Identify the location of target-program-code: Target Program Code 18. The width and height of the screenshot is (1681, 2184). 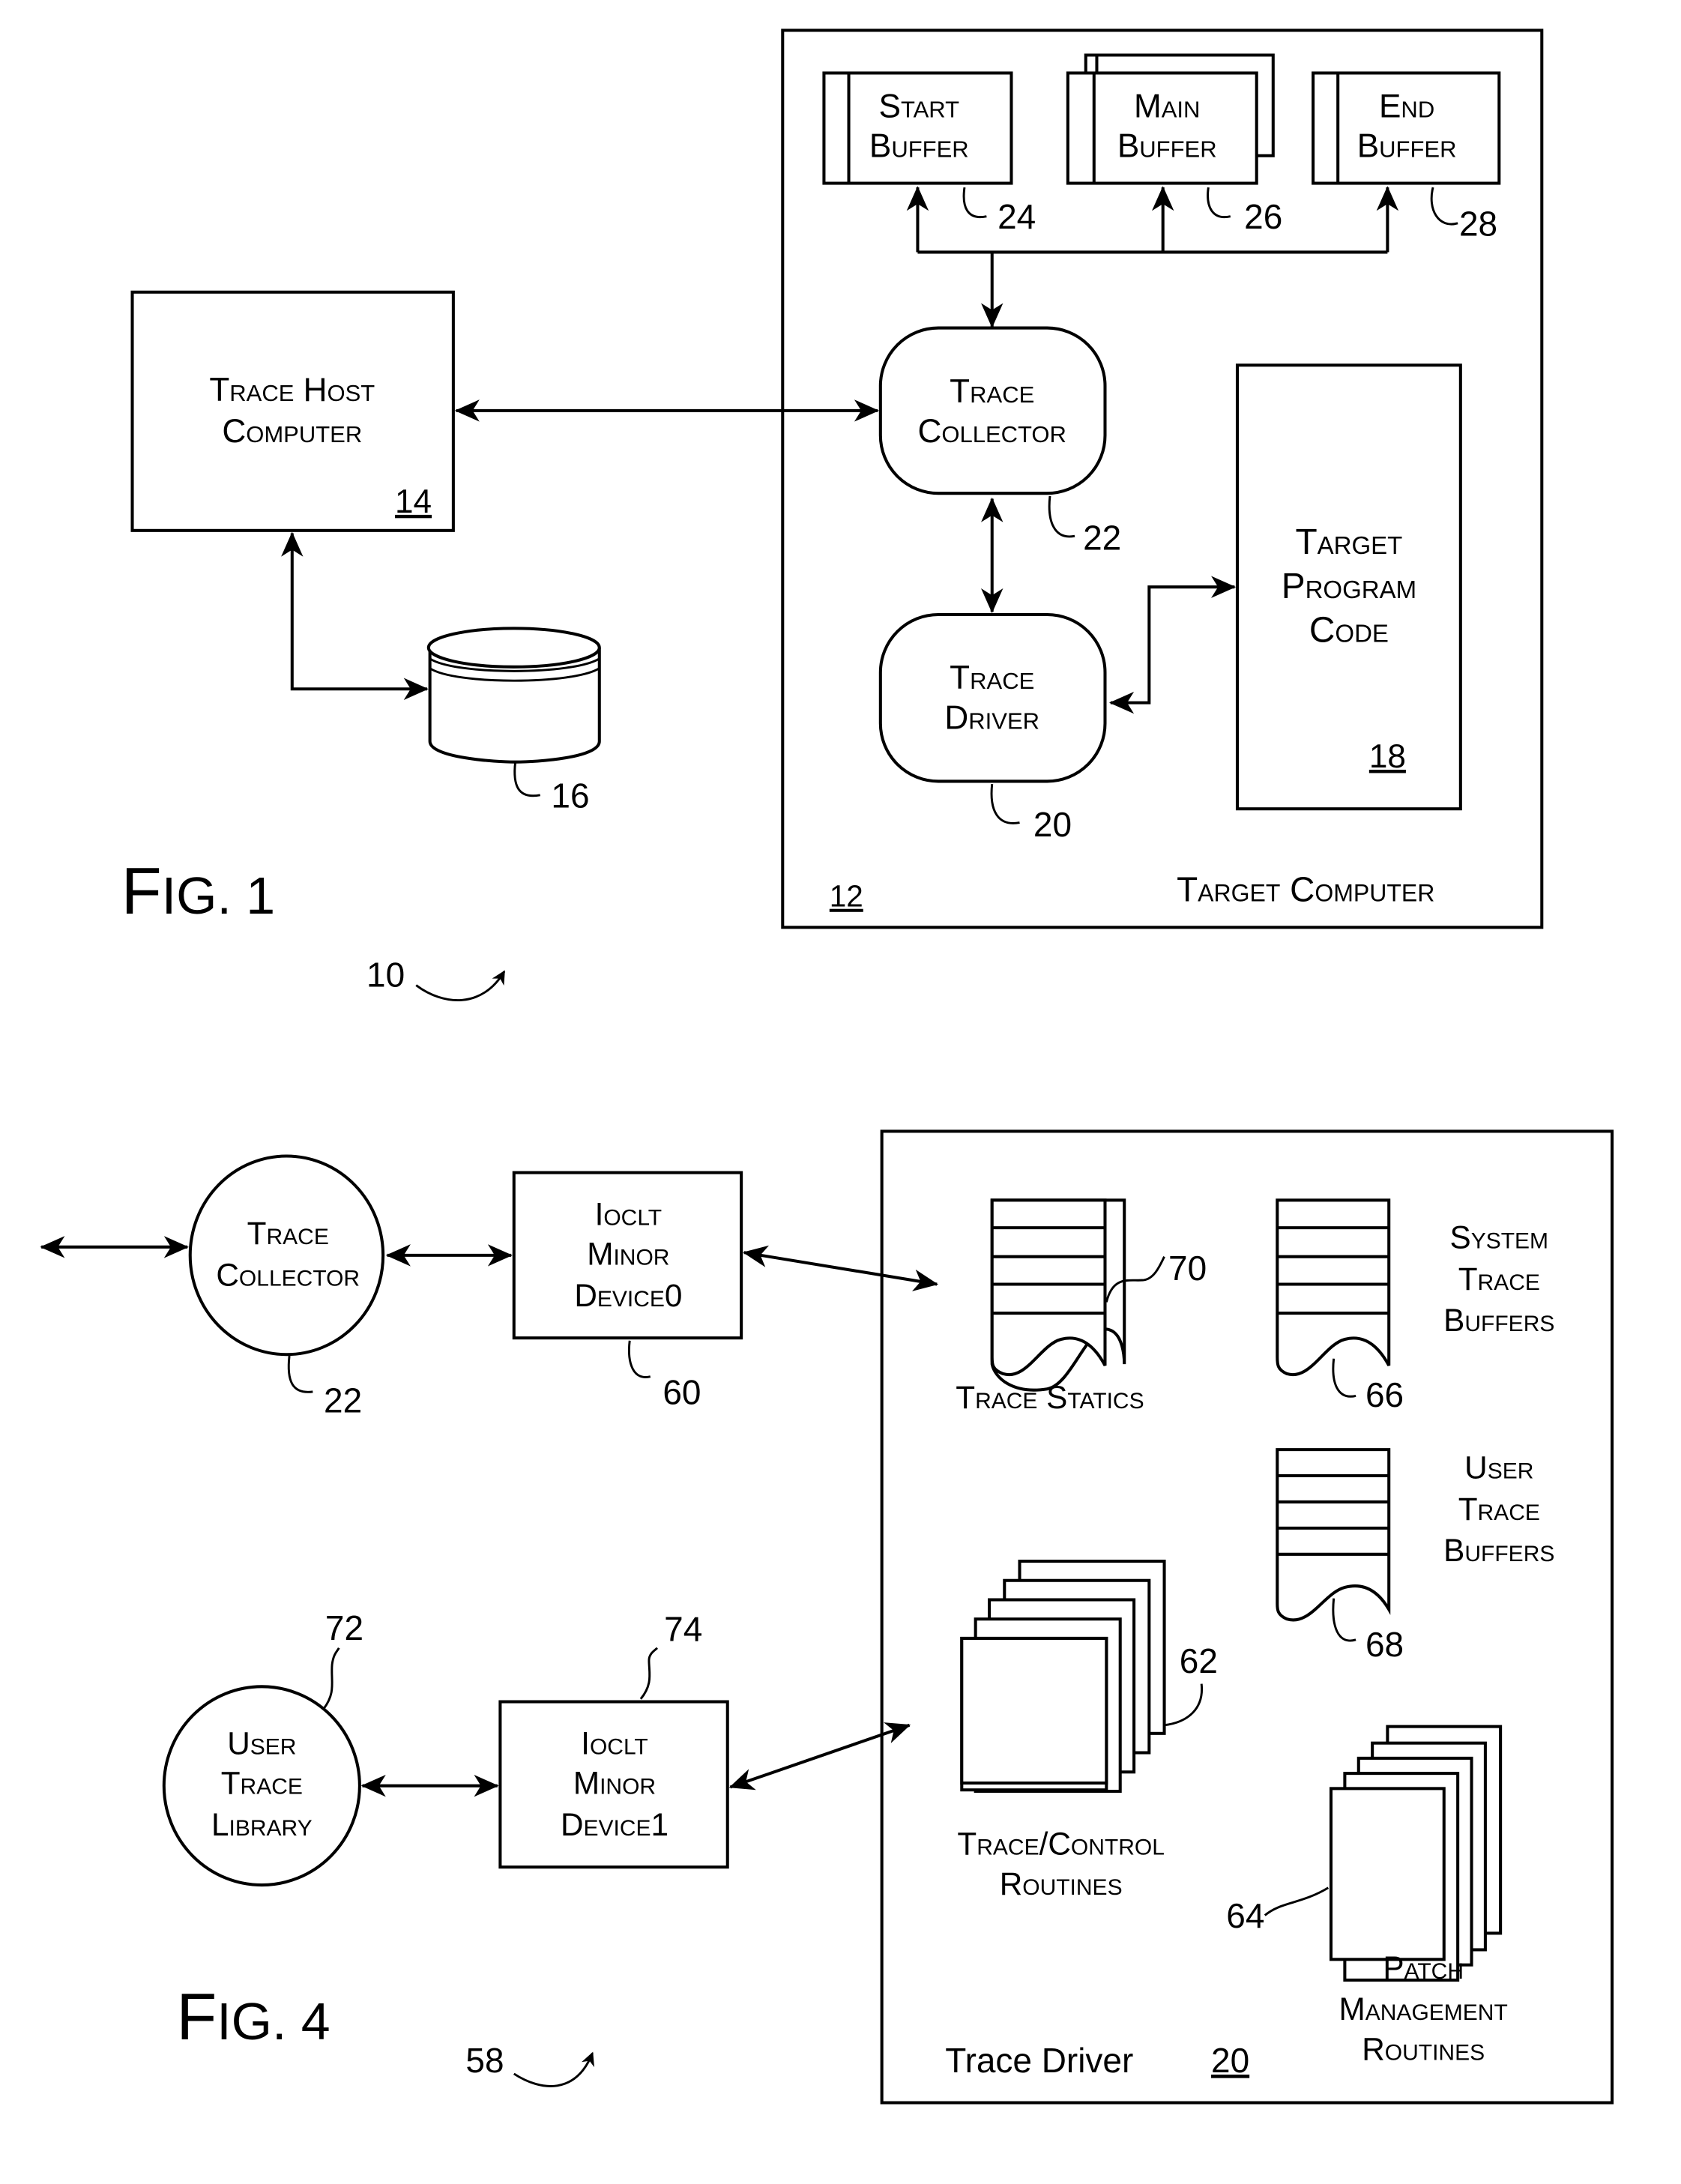
(1348, 587).